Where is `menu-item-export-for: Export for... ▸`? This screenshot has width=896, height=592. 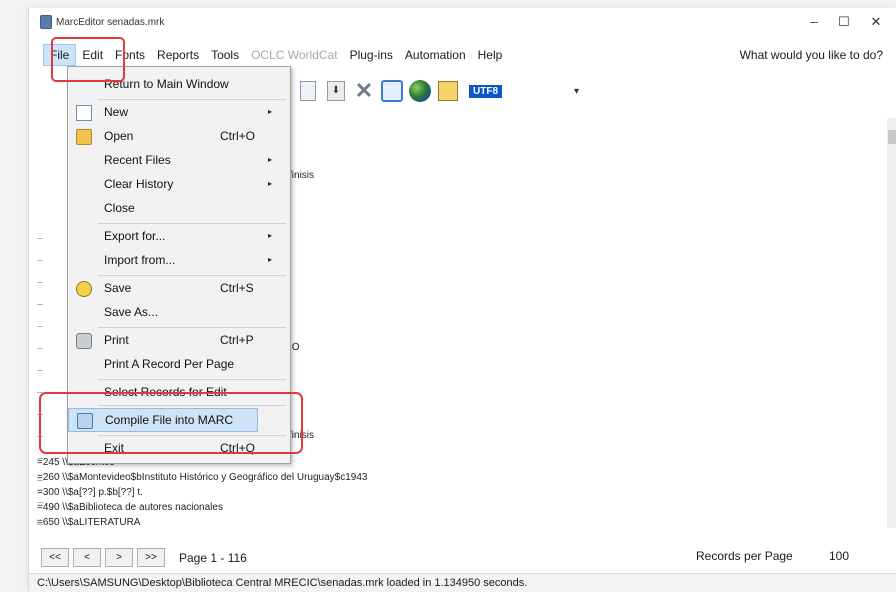 menu-item-export-for: Export for... ▸ is located at coordinates (178, 236).